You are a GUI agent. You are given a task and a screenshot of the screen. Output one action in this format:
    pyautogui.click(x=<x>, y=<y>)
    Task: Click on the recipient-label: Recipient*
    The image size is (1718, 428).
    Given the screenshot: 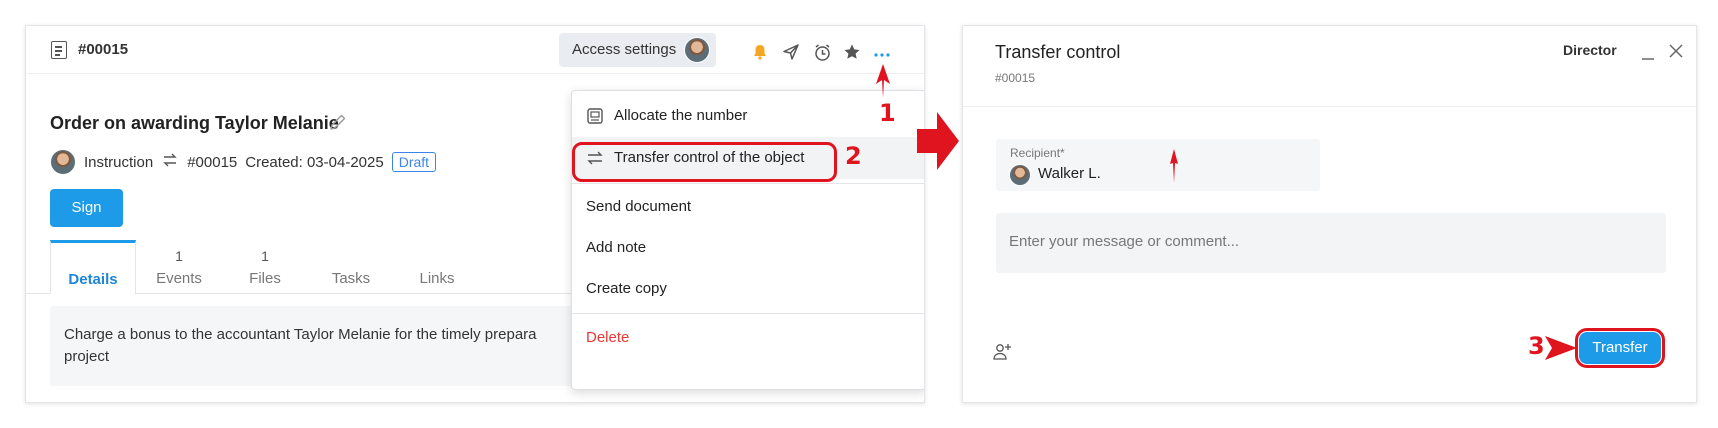 What is the action you would take?
    pyautogui.click(x=1037, y=153)
    